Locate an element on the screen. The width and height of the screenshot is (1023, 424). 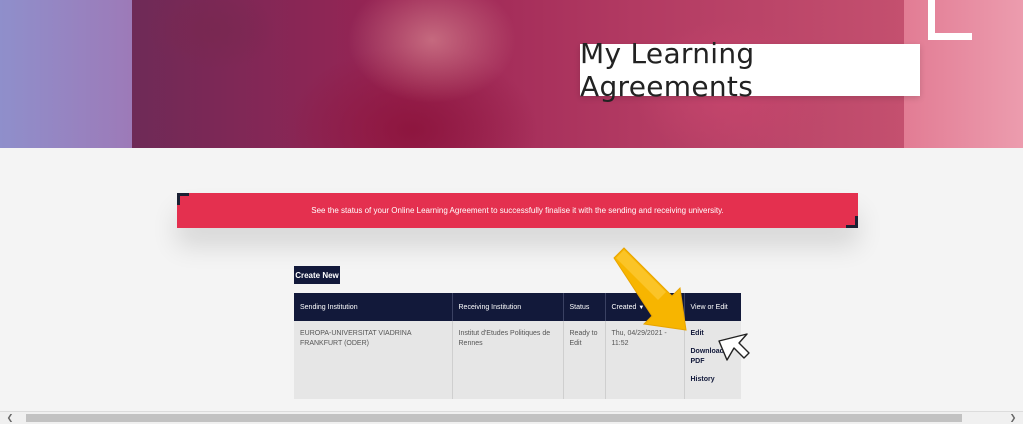
arrow-annotation-icon is located at coordinates (650, 289).